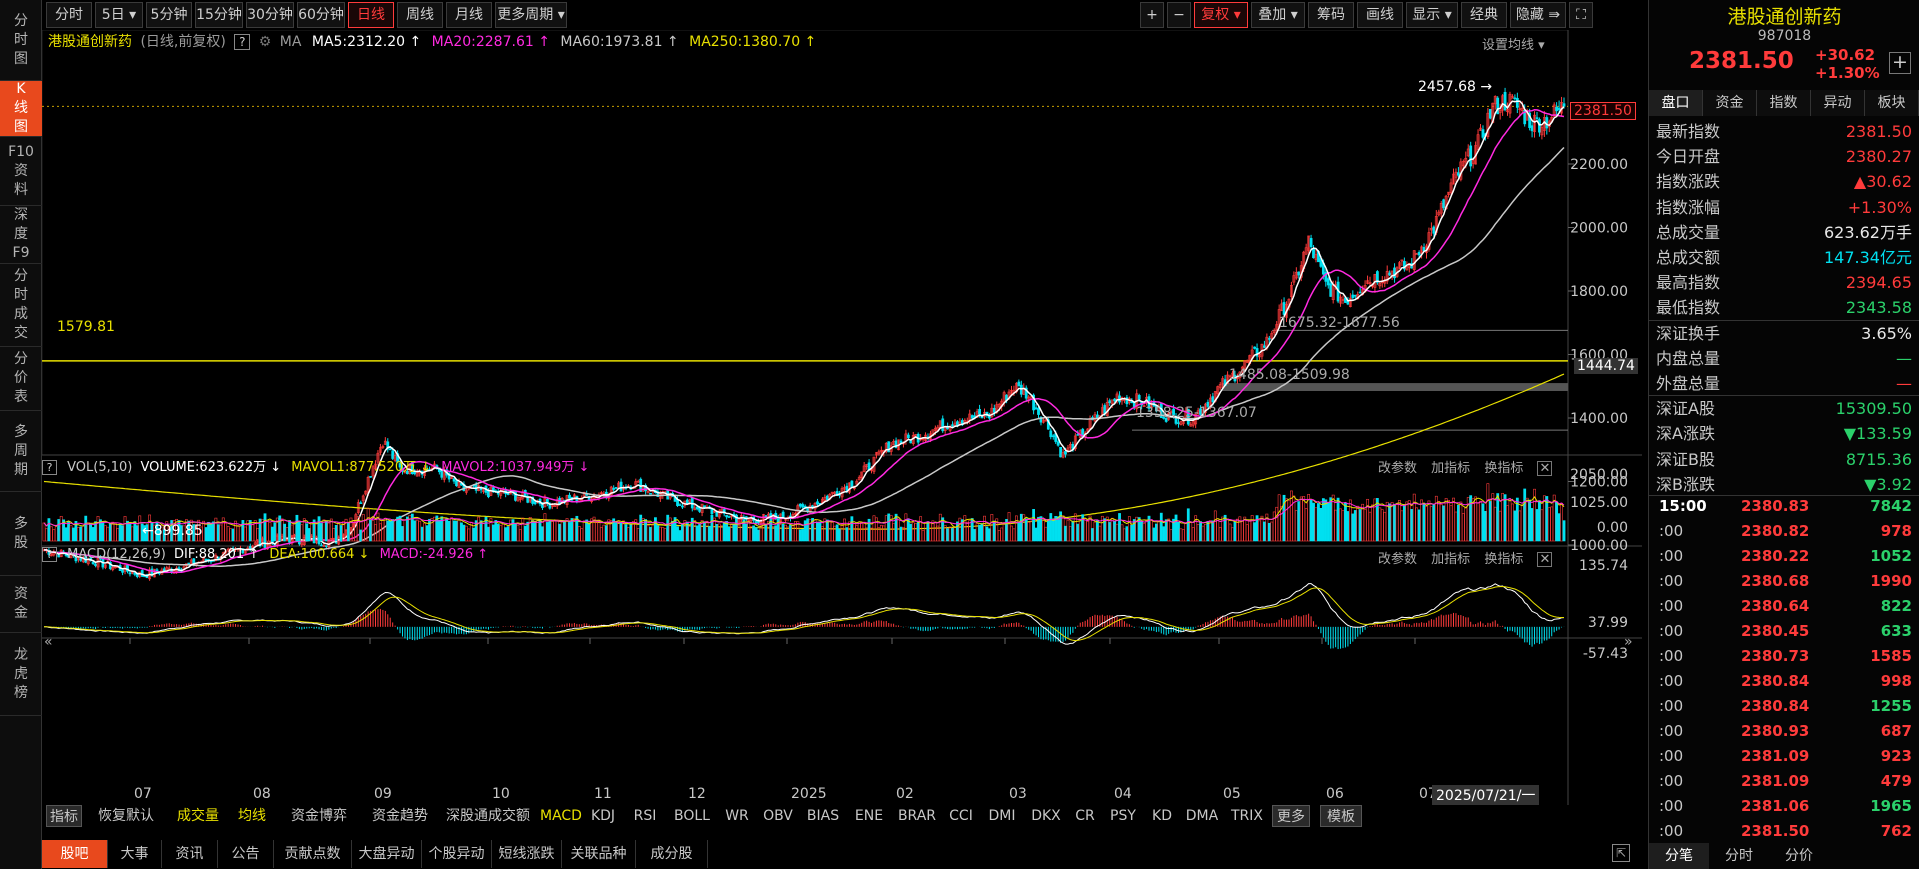 The width and height of the screenshot is (1919, 869). I want to click on indicator-tab-11: WR, so click(737, 816).